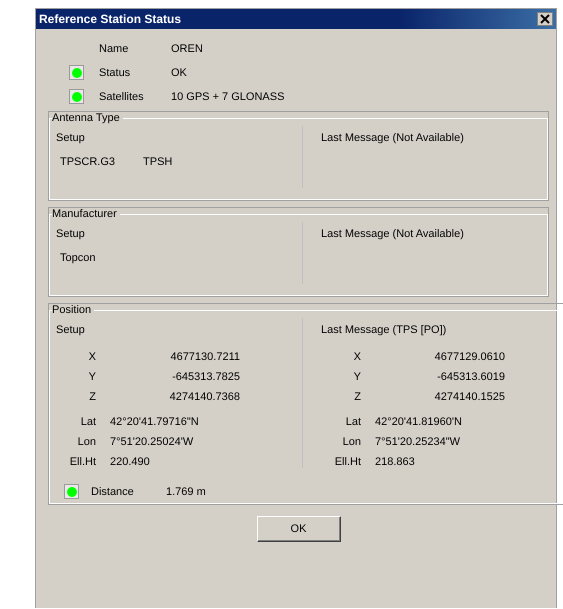 This screenshot has width=563, height=609. What do you see at coordinates (113, 492) in the screenshot?
I see `field-label: Distance` at bounding box center [113, 492].